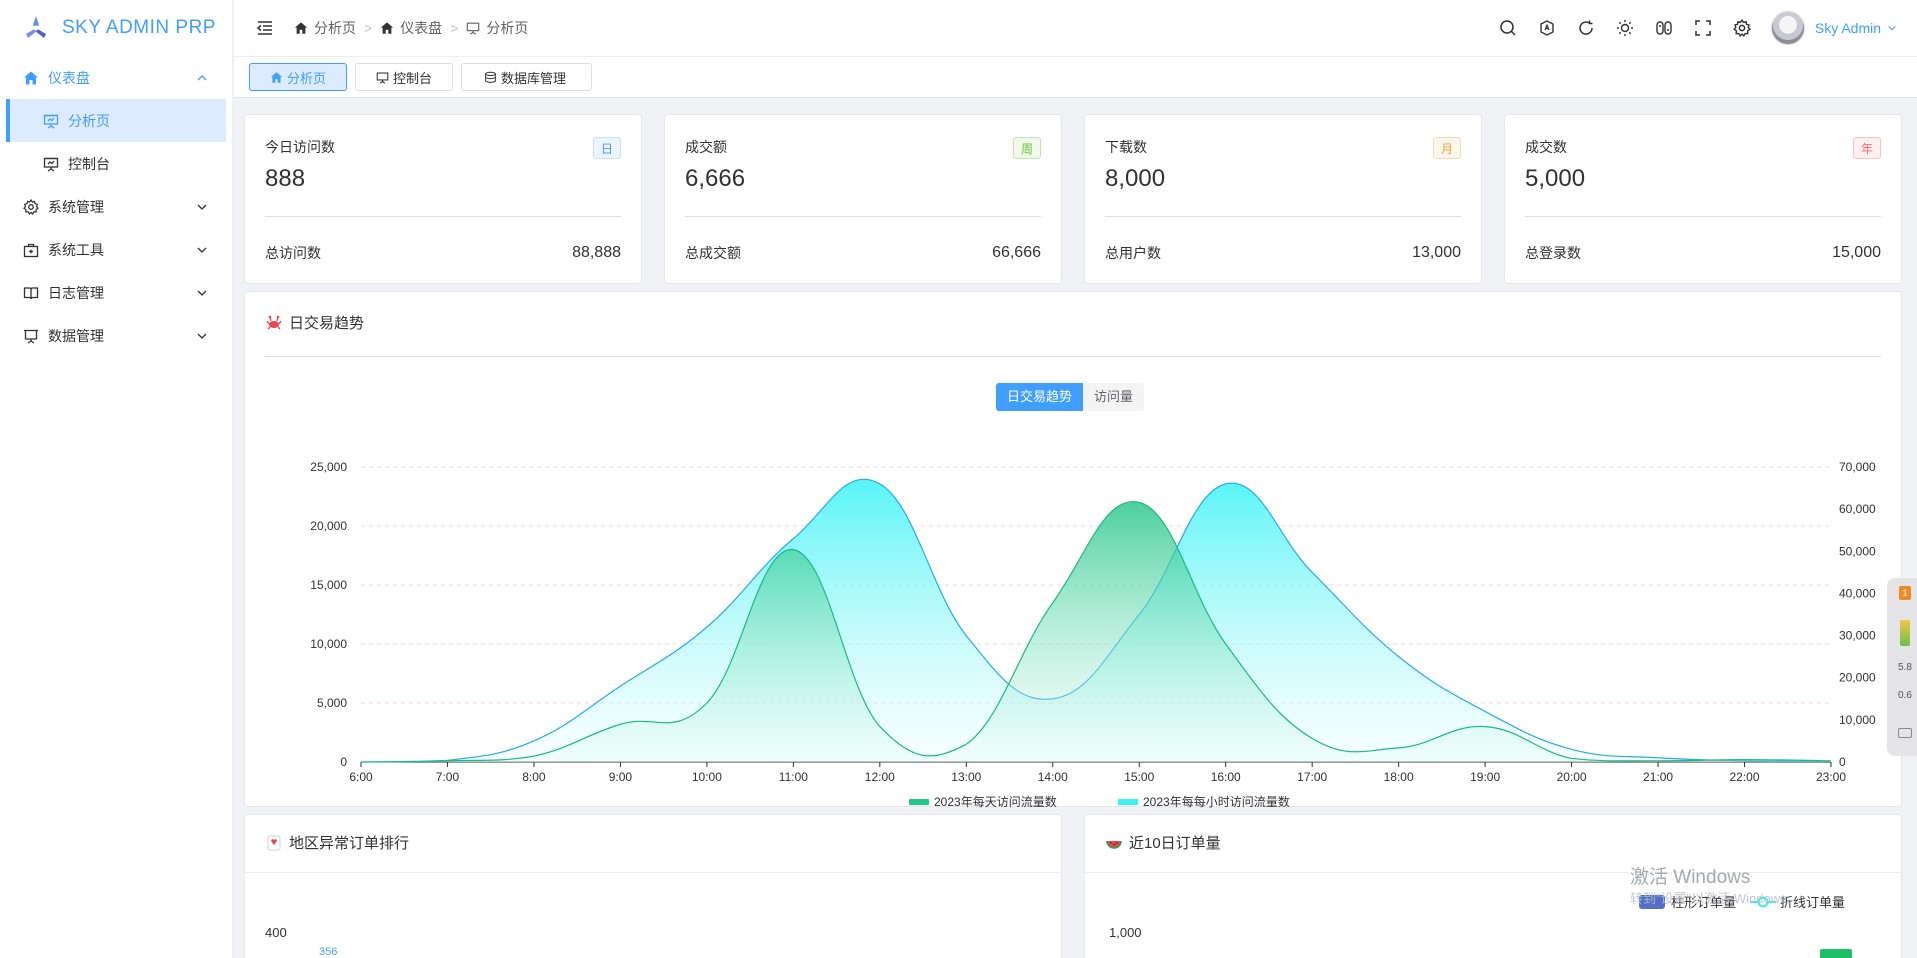  I want to click on fullscreen-icon, so click(1703, 28).